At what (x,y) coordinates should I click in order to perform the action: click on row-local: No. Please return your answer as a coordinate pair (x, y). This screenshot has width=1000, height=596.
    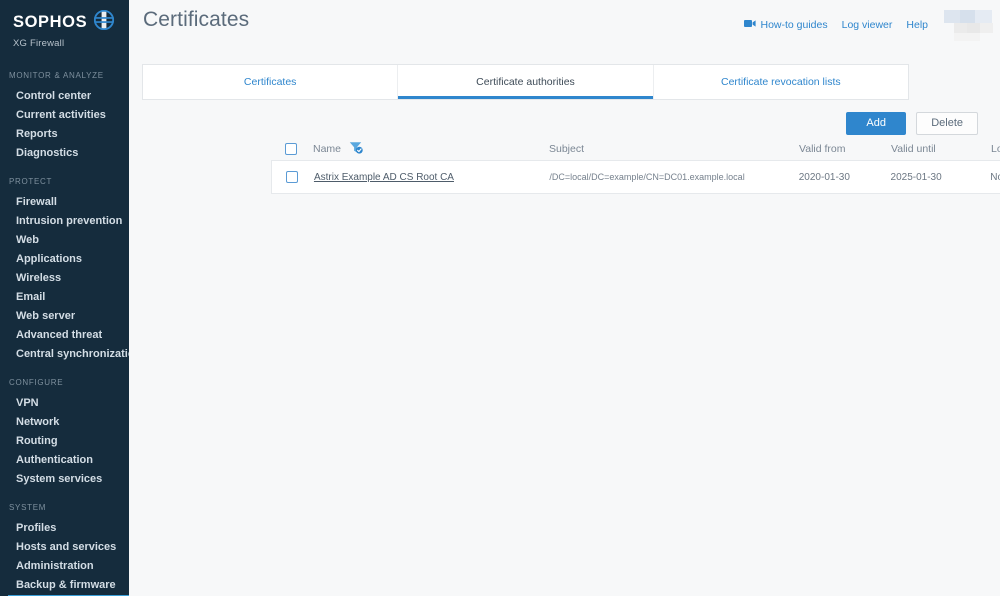
    Looking at the image, I should click on (995, 177).